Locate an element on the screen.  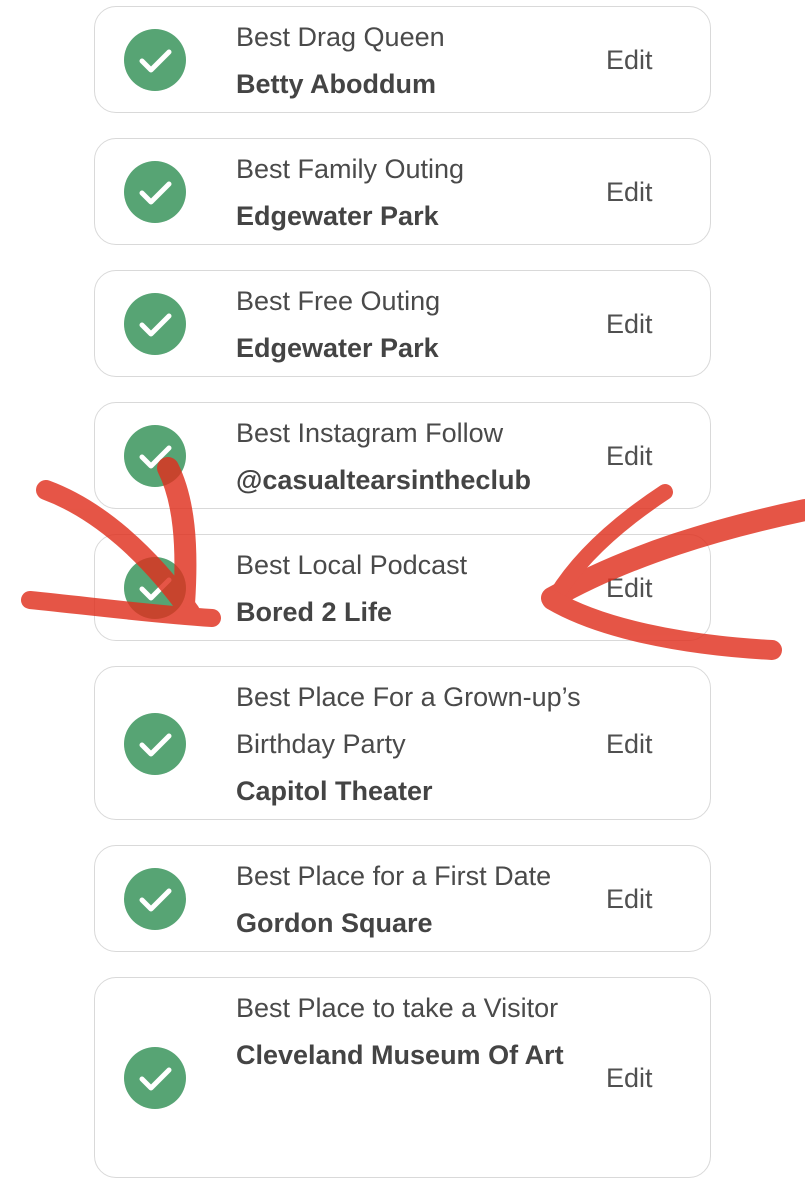
nominee-value: Cleveland Museum Of Art is located at coordinates (400, 1055).